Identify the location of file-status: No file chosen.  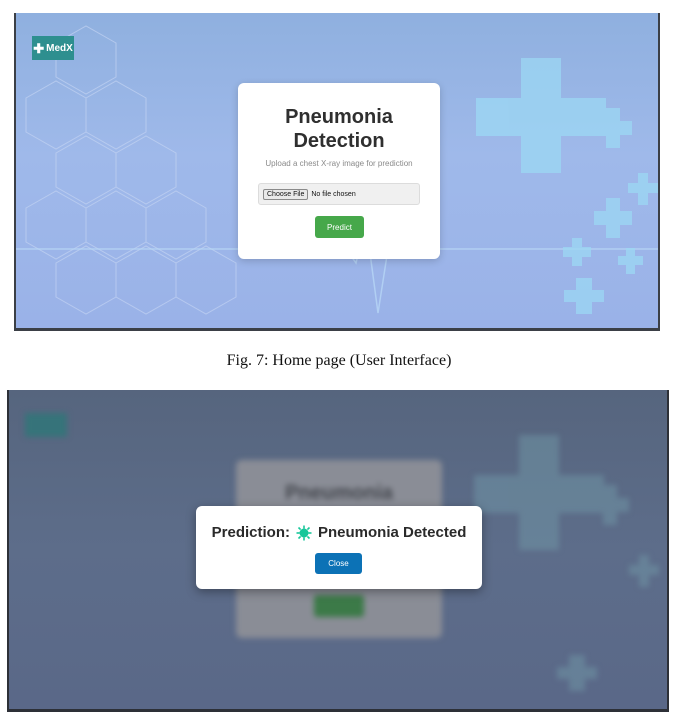
(333, 194).